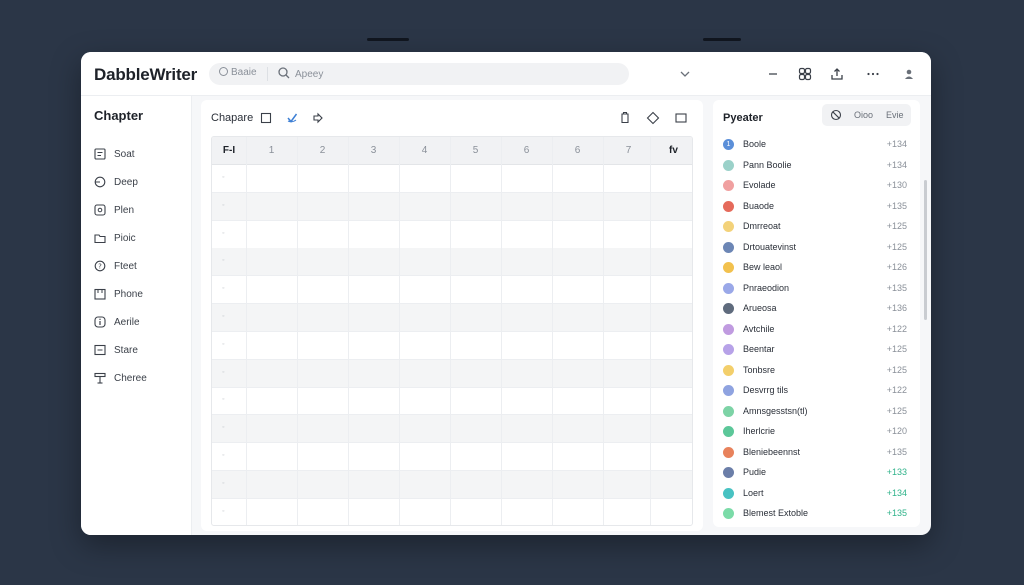  Describe the element at coordinates (815, 165) in the screenshot. I see `list-item: Pann Boolie +134` at that location.